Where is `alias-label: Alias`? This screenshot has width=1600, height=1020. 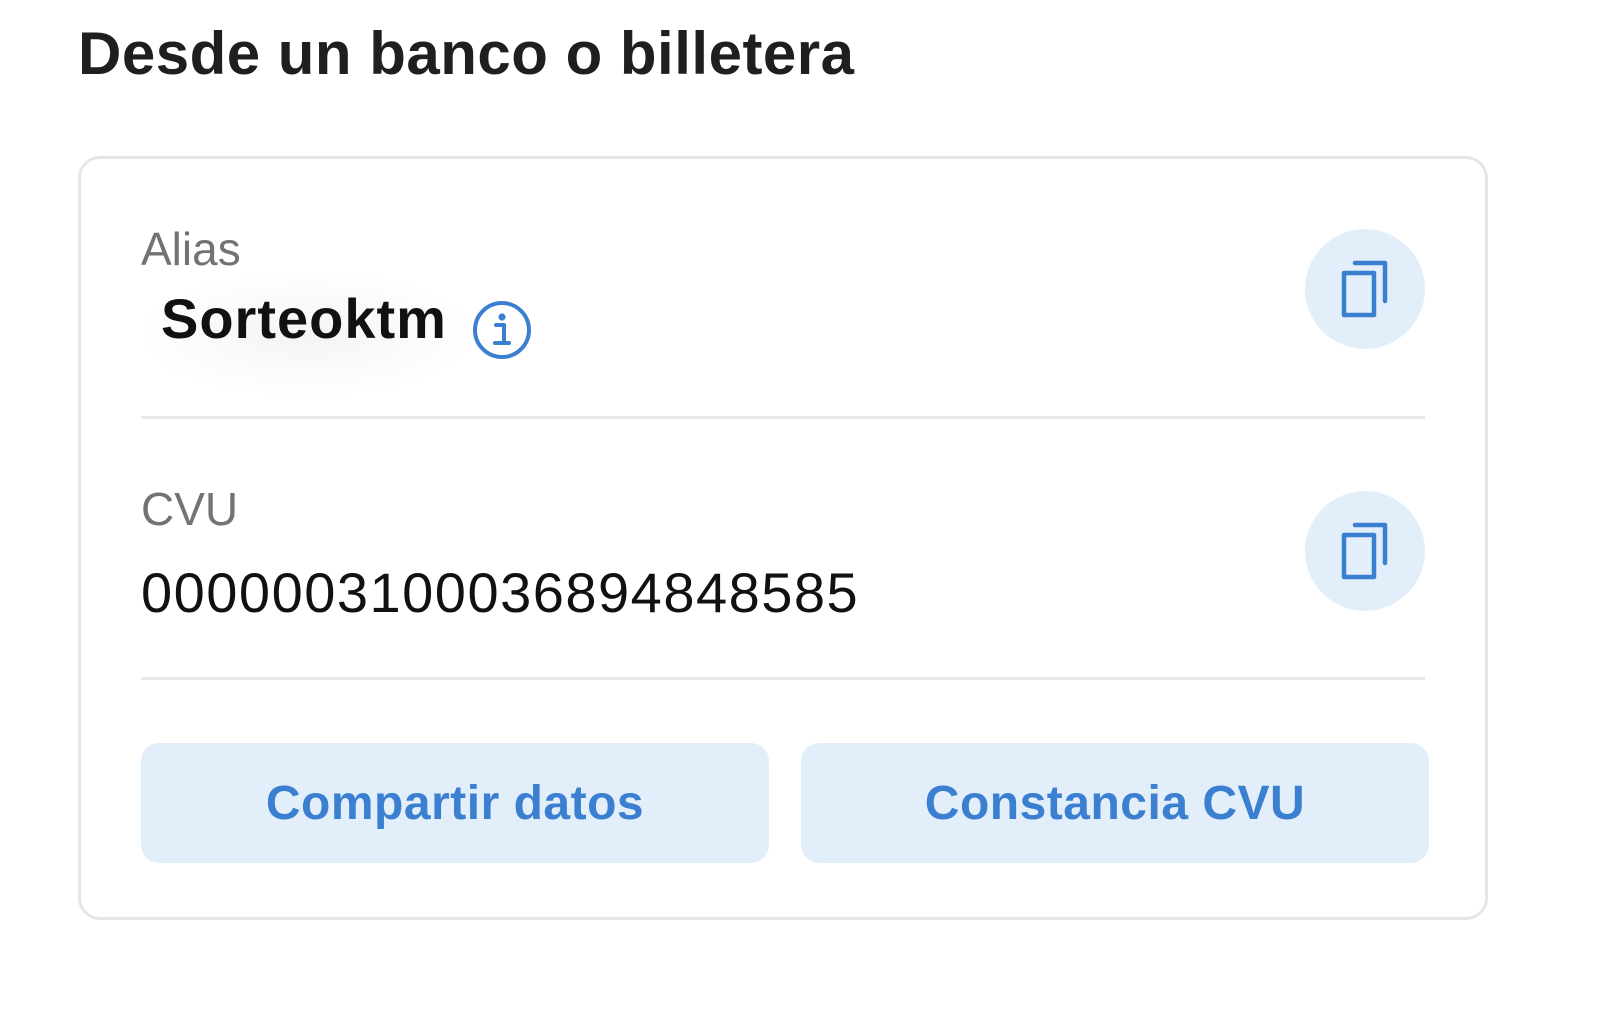
alias-label: Alias is located at coordinates (191, 249).